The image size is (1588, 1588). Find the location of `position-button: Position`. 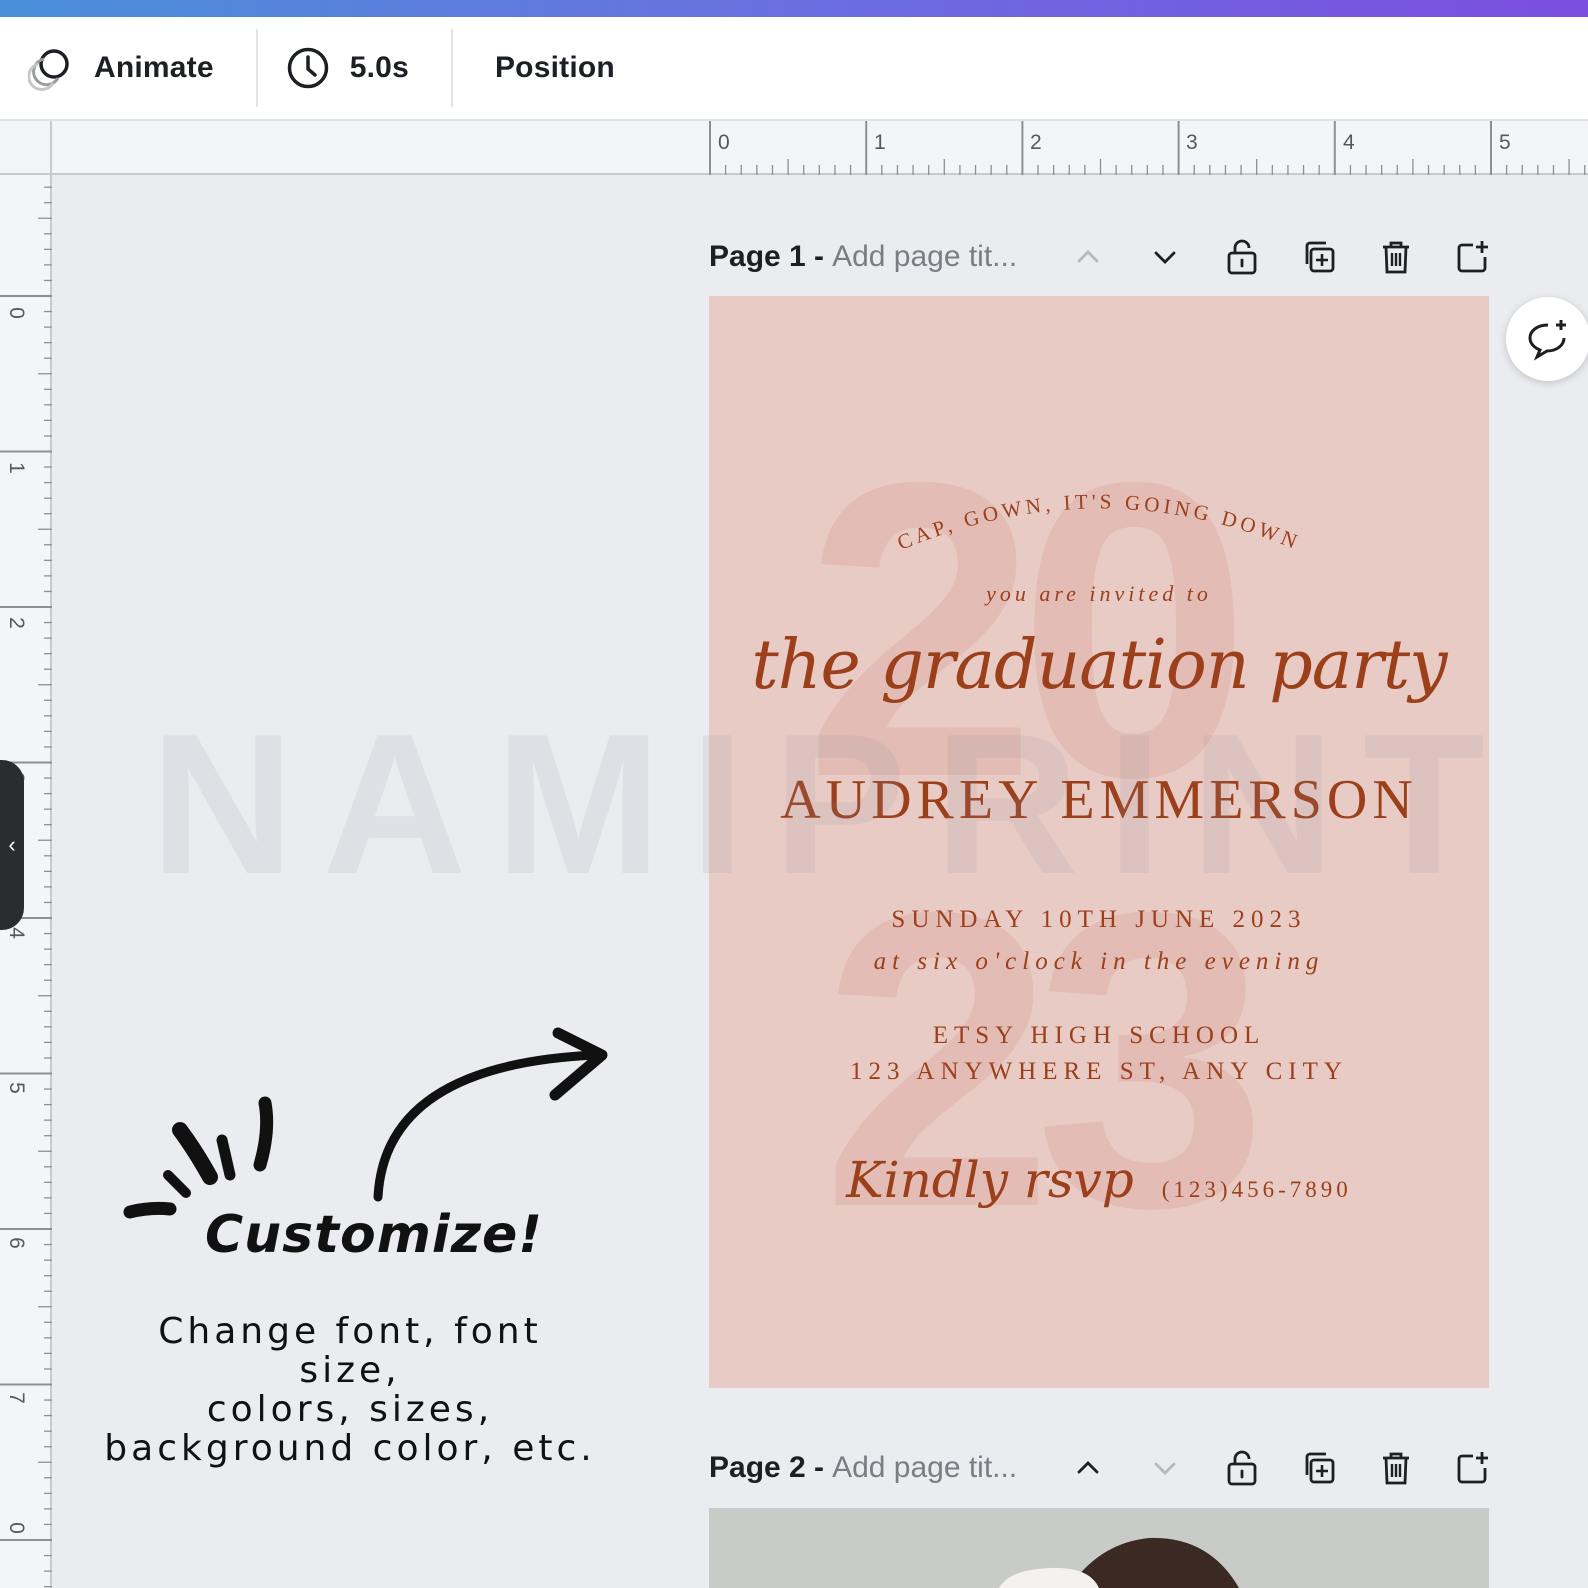

position-button: Position is located at coordinates (534, 68).